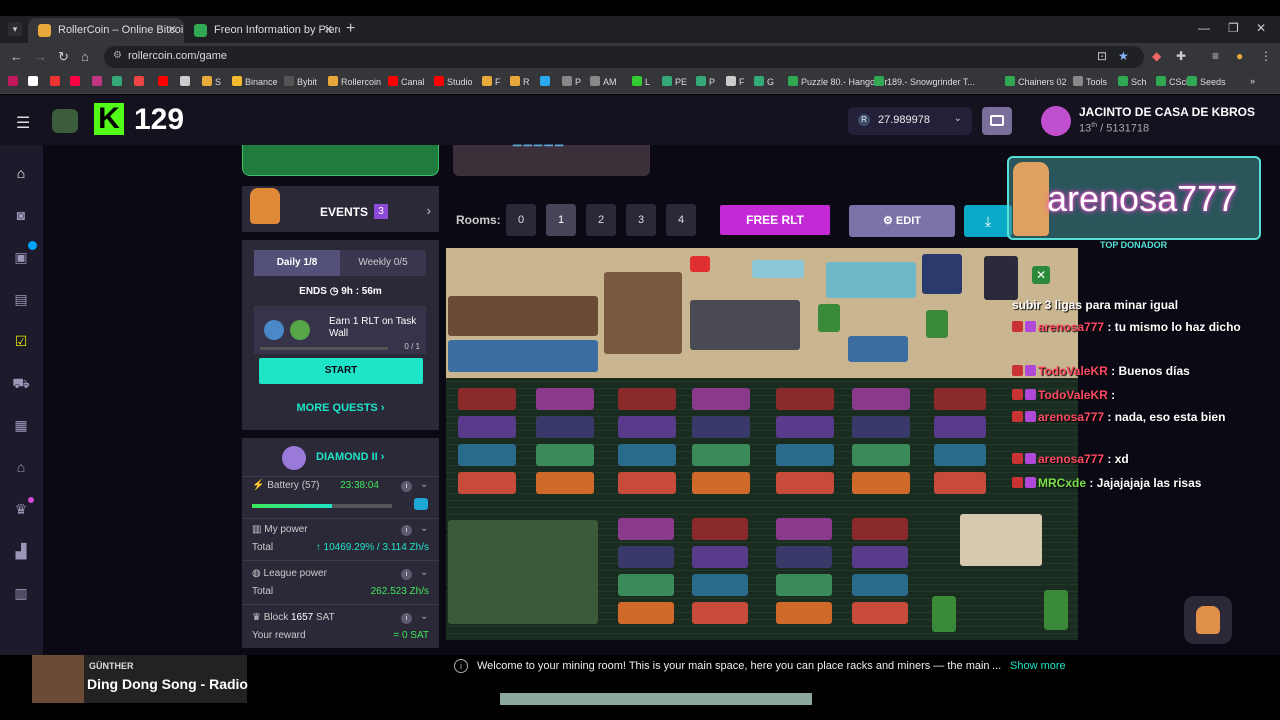  What do you see at coordinates (350, 457) in the screenshot?
I see `league-link: DIAMOND II ›` at bounding box center [350, 457].